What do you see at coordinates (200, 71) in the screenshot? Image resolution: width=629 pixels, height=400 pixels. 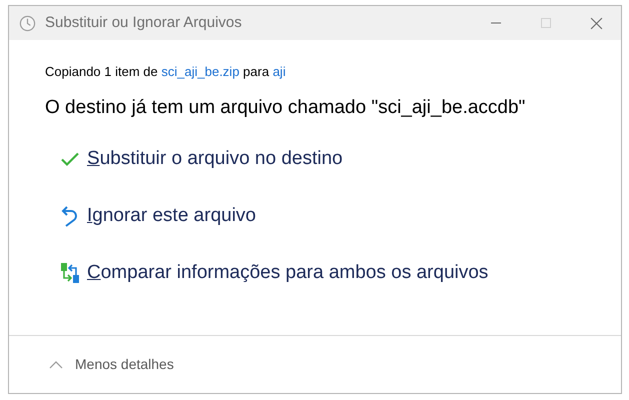 I see `source-link: sci_aji_be.zip` at bounding box center [200, 71].